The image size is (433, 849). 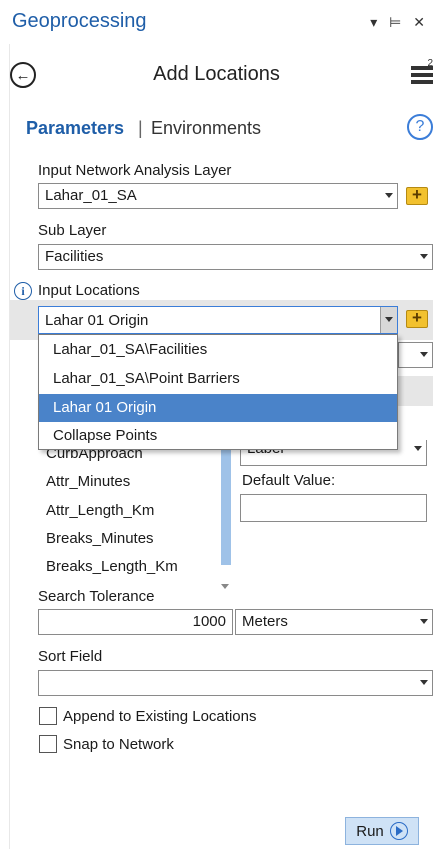 What do you see at coordinates (218, 350) in the screenshot?
I see `dropdown-option: Lahar_01_SA\Facilities` at bounding box center [218, 350].